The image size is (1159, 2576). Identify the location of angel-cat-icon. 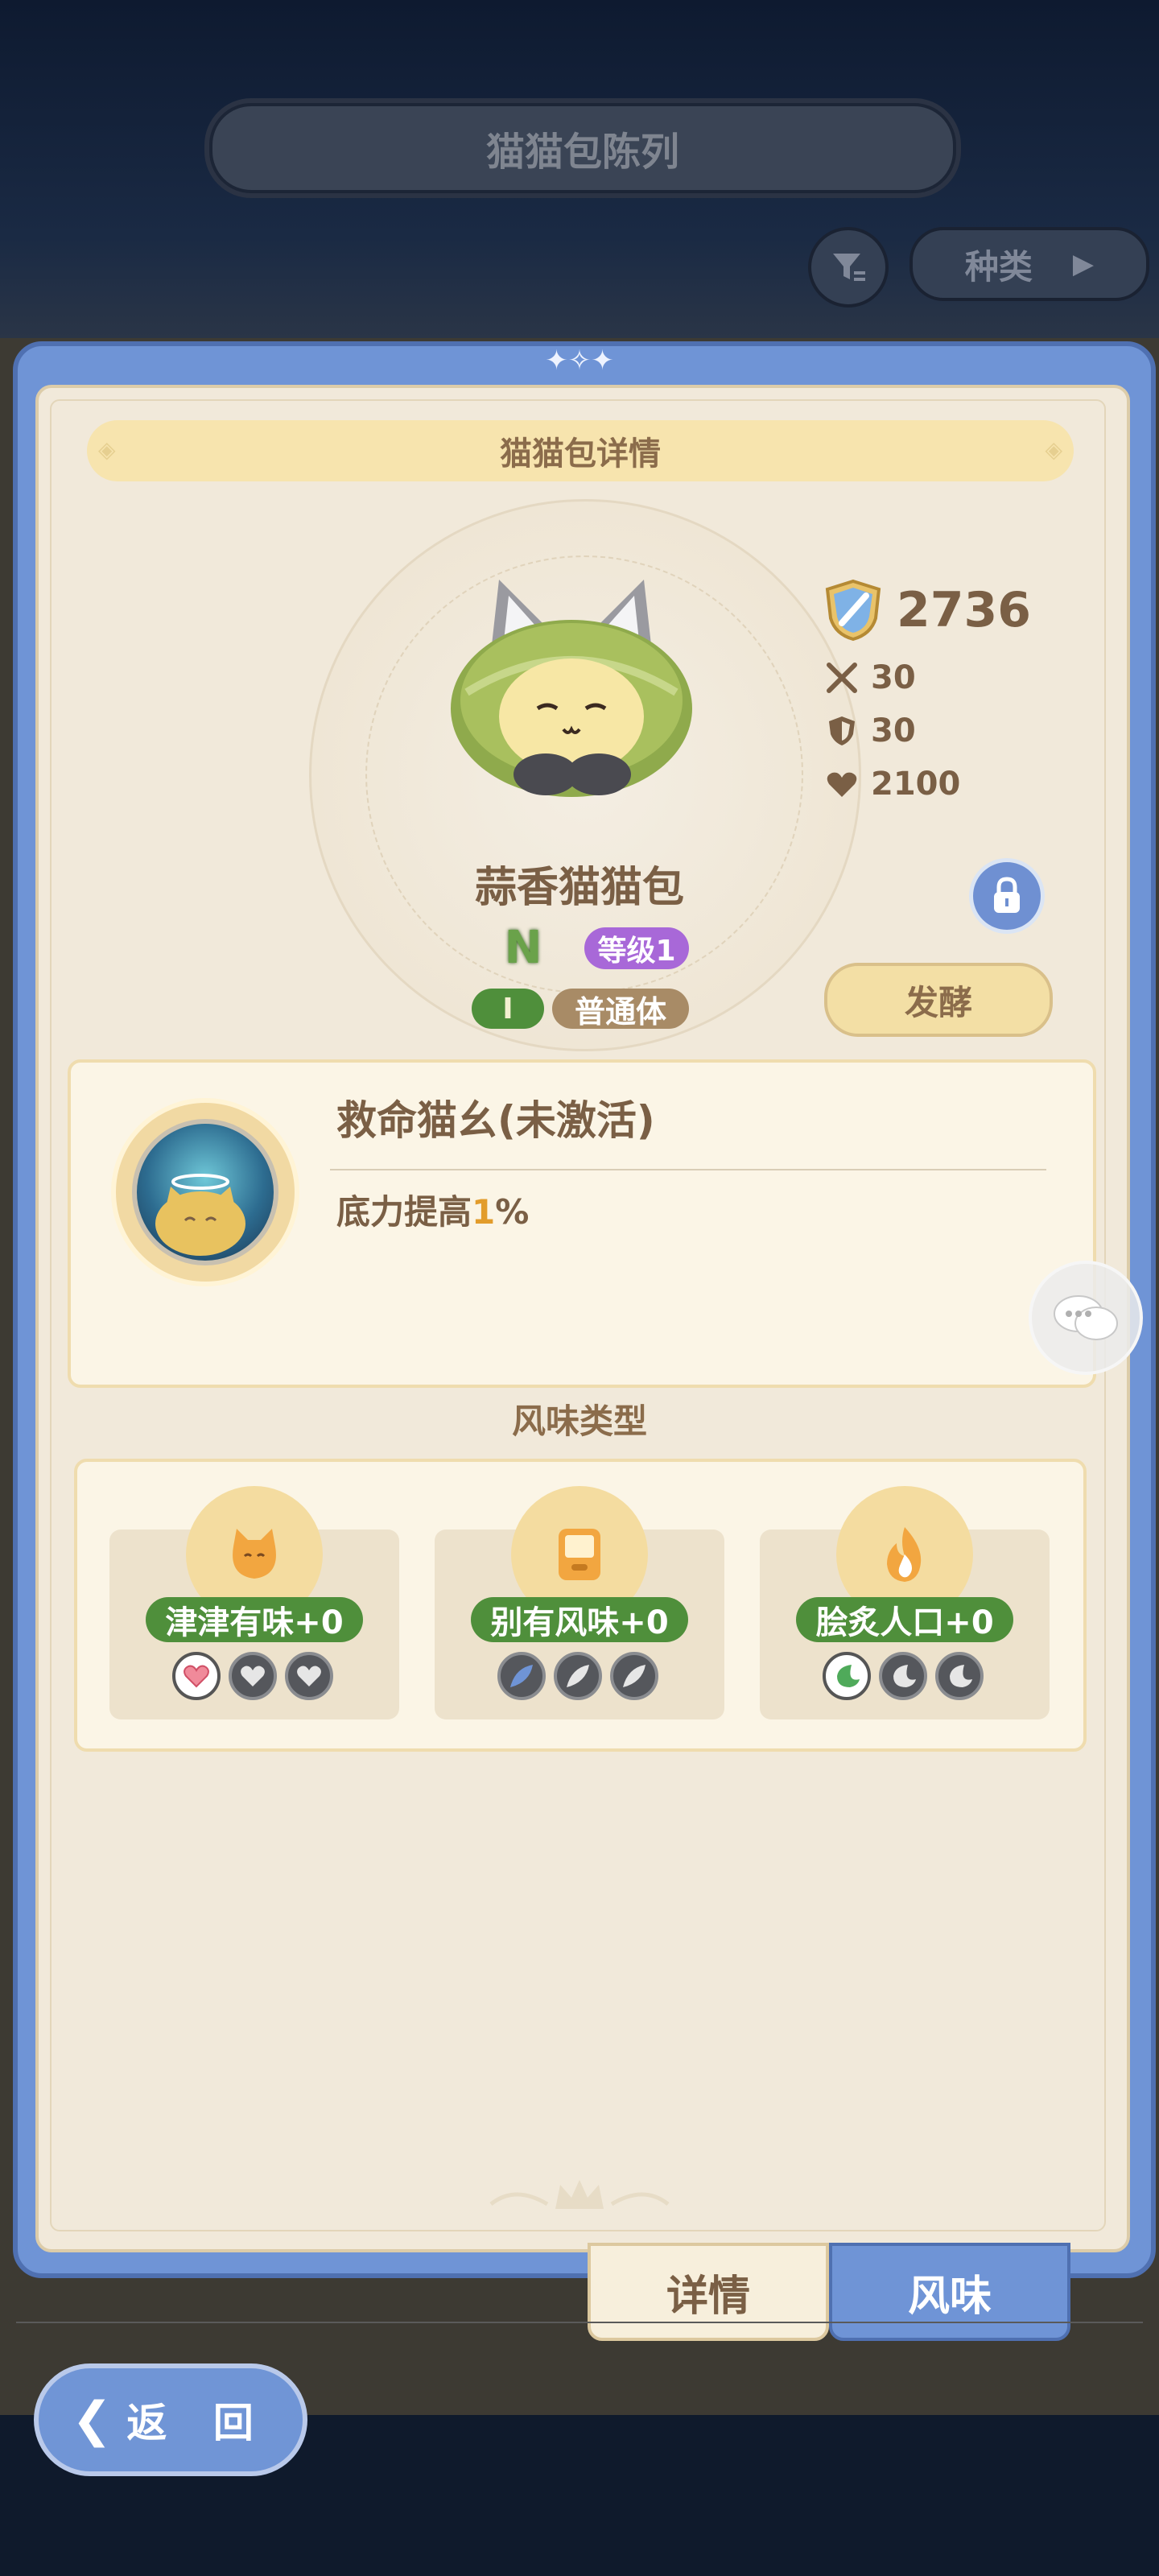
(200, 1215).